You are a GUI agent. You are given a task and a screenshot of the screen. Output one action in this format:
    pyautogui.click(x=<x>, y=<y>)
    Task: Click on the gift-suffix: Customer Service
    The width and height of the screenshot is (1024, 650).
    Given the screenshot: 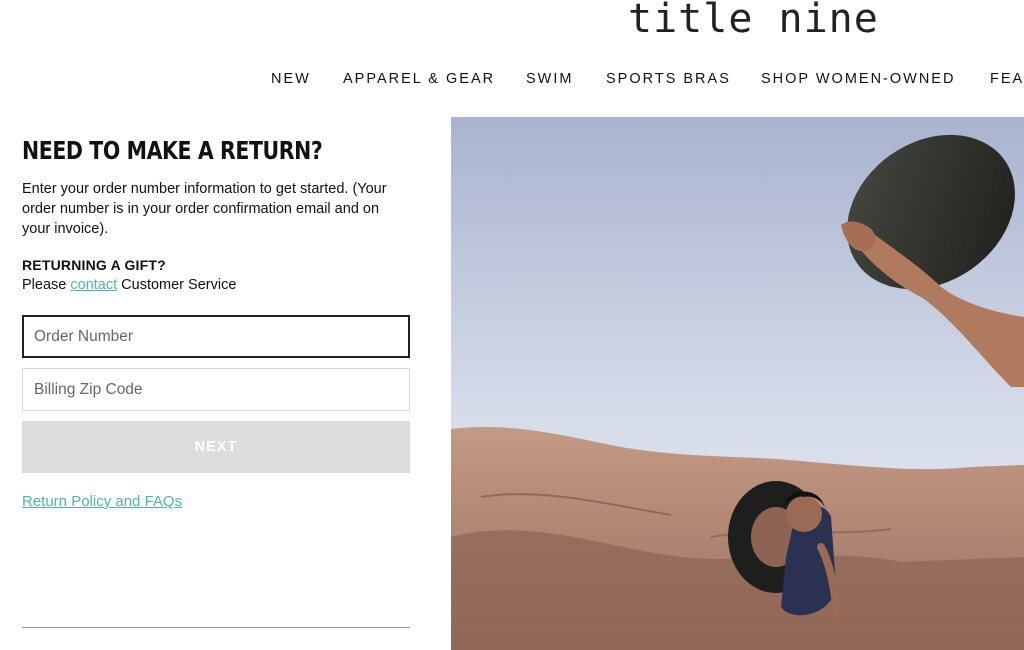 What is the action you would take?
    pyautogui.click(x=179, y=285)
    